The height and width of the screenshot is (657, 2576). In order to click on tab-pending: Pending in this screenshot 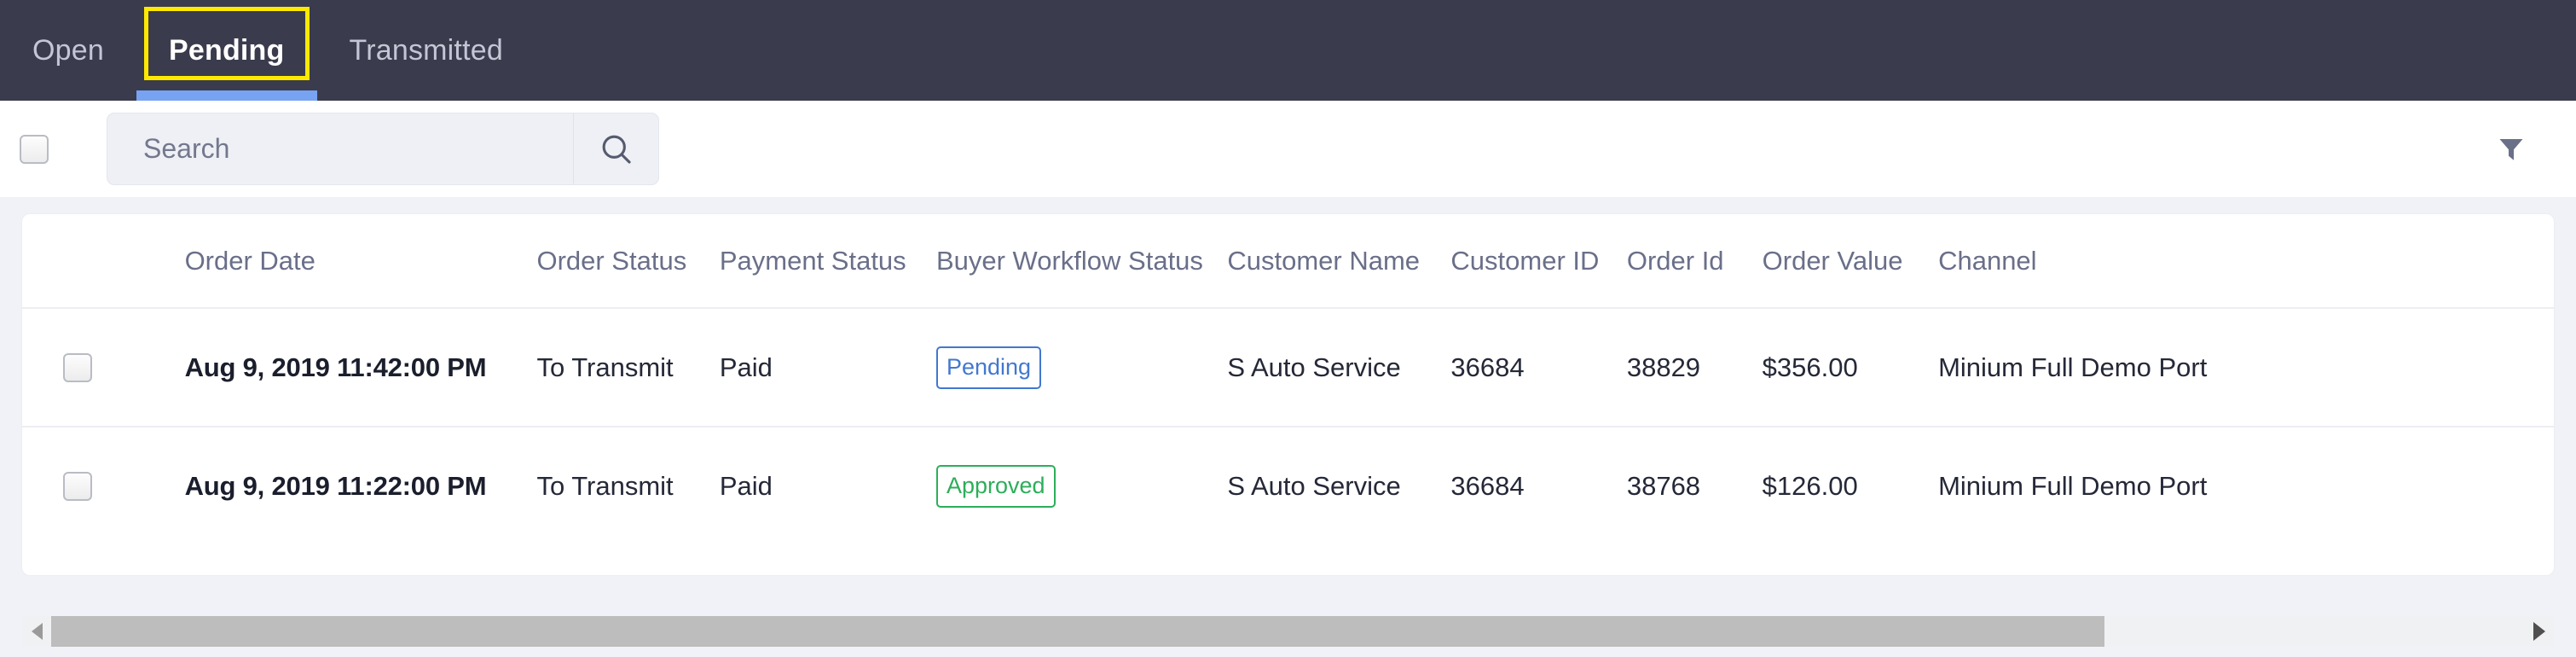, I will do `click(226, 51)`.